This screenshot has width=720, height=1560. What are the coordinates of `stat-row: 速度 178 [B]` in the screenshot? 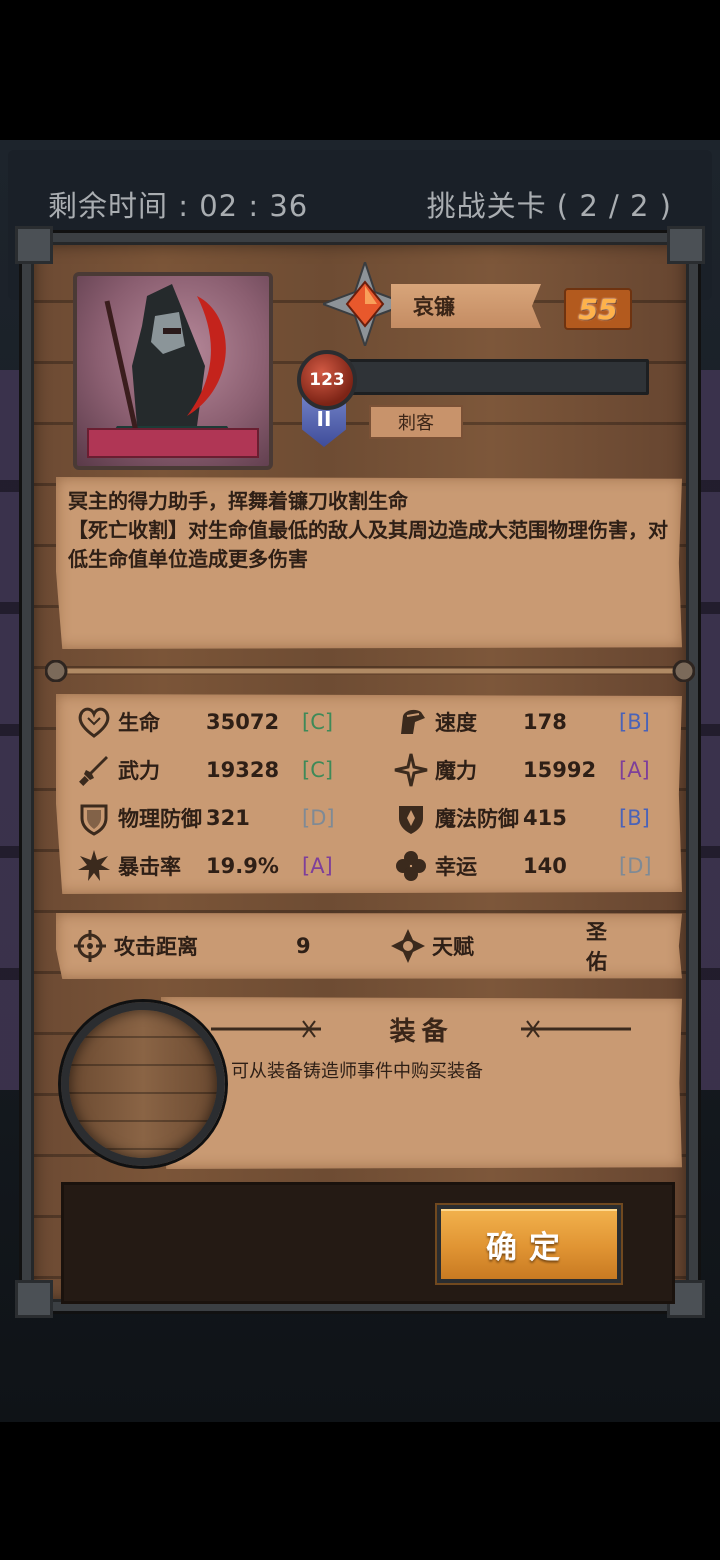 It's located at (521, 722).